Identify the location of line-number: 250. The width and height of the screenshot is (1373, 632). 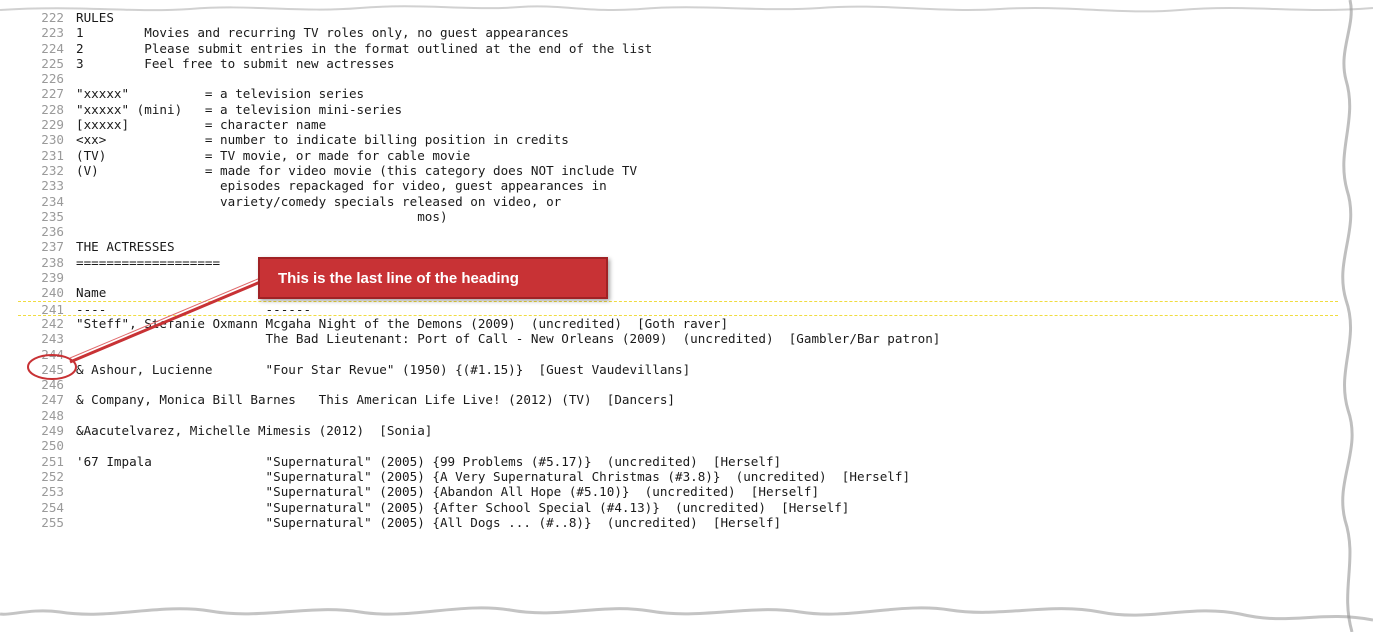
(52, 446).